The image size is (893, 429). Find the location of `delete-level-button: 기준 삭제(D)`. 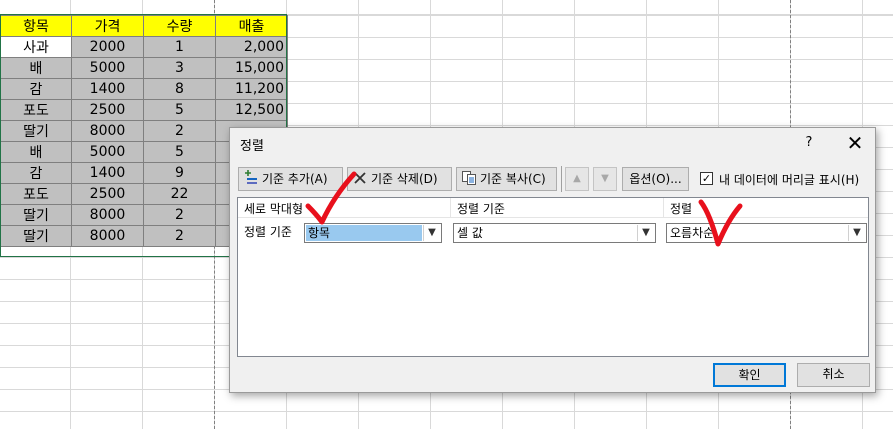

delete-level-button: 기준 삭제(D) is located at coordinates (399, 179).